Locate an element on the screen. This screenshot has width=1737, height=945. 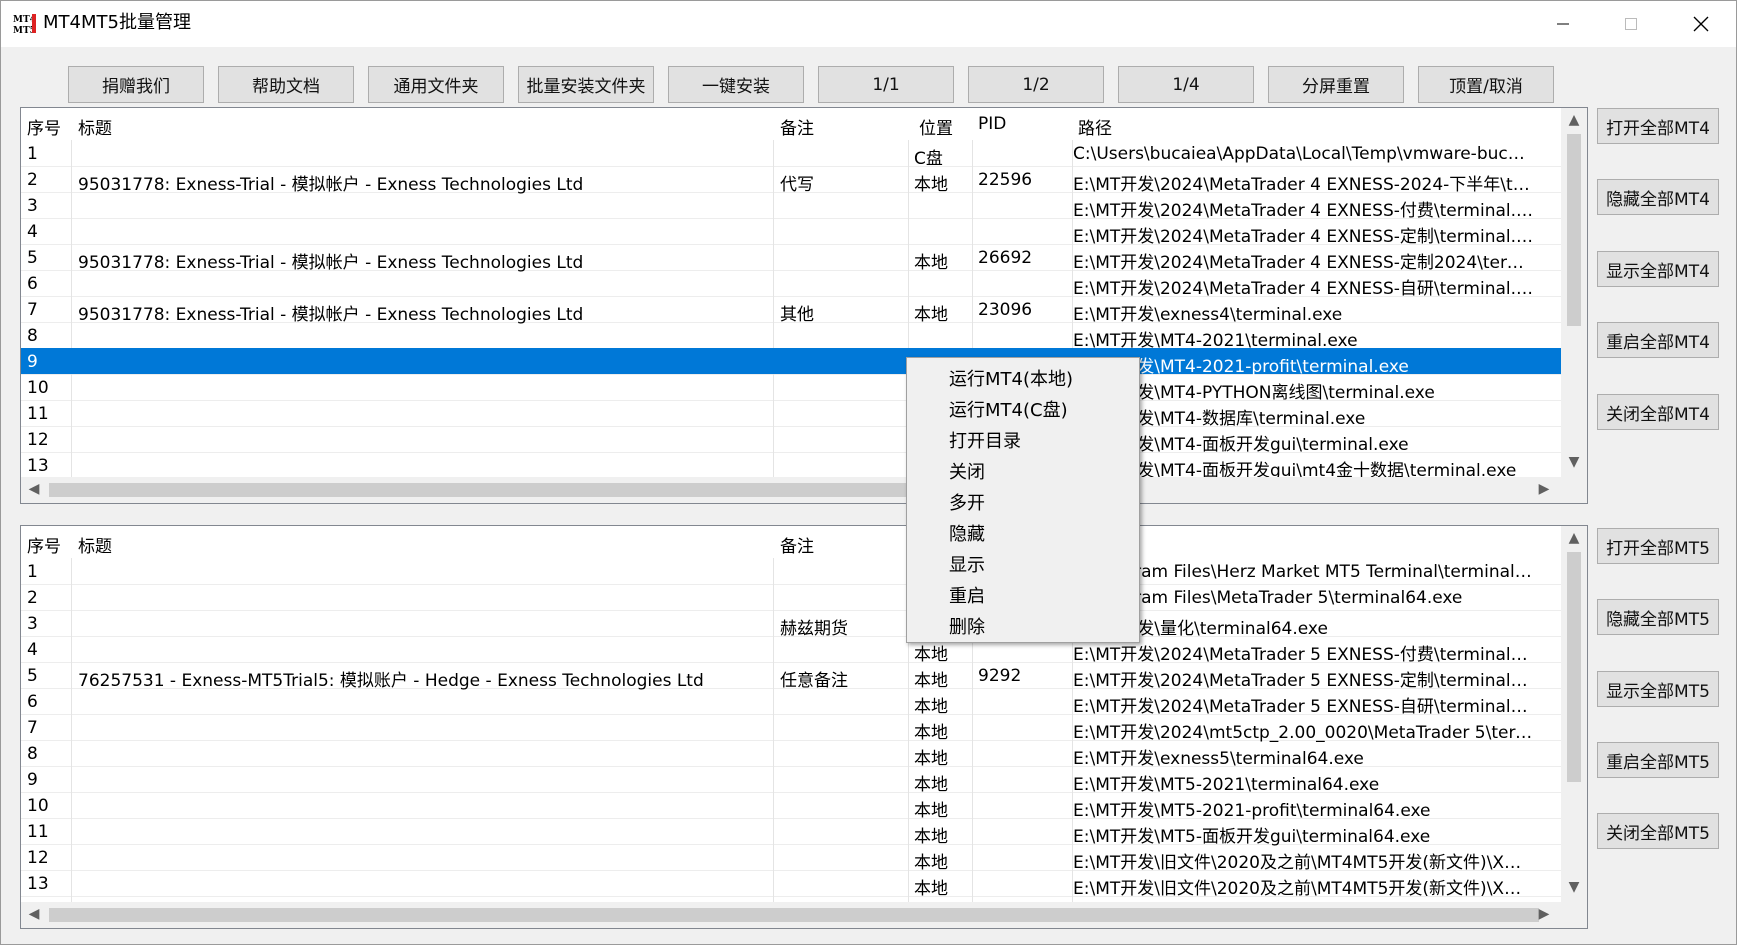
mt4-table-row: 9 E:\MT开发\MT4-2021-profit\terminal.exe is located at coordinates (791, 362).